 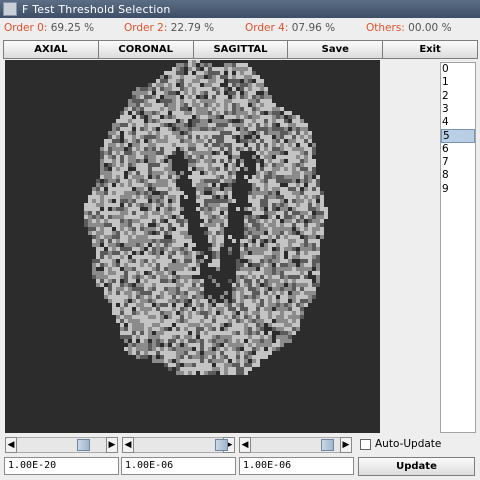 I want to click on stat-label: Order 0:, so click(x=26, y=28).